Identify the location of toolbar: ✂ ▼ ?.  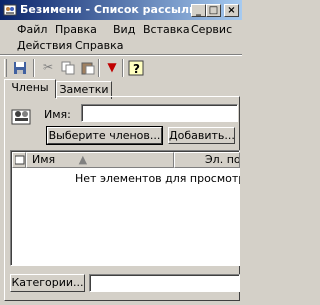
(121, 68).